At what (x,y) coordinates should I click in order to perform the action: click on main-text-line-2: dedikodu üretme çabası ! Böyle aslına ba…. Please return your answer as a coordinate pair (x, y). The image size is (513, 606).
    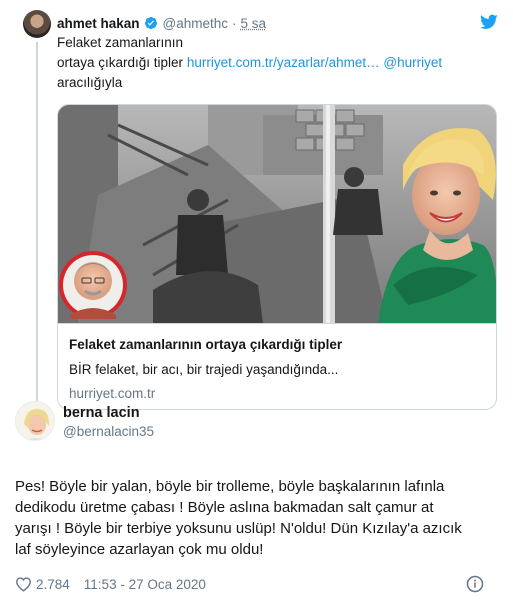
    Looking at the image, I should click on (224, 507).